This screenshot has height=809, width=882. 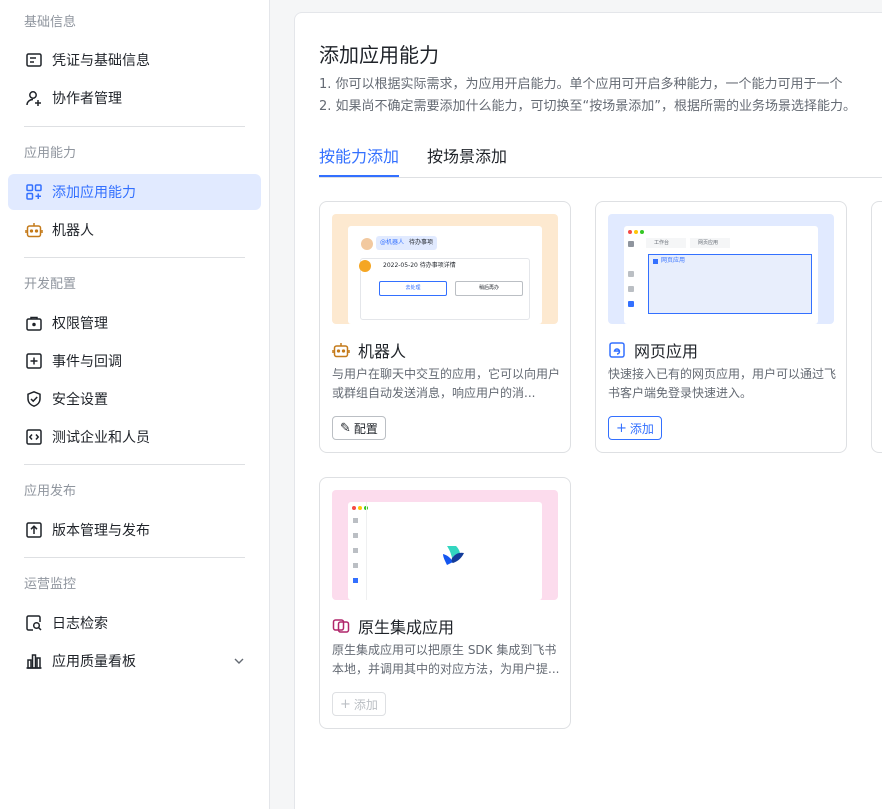 I want to click on lock-box-icon, so click(x=34, y=323).